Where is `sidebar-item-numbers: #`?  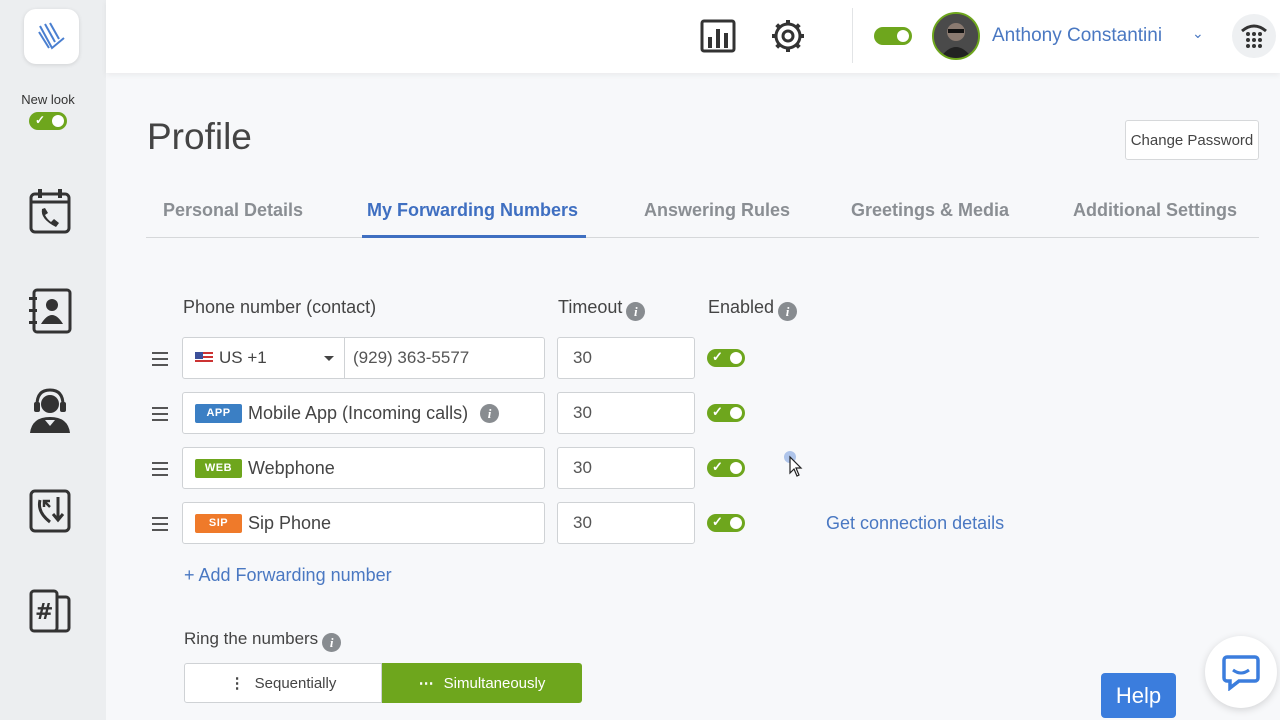 sidebar-item-numbers: # is located at coordinates (50, 611).